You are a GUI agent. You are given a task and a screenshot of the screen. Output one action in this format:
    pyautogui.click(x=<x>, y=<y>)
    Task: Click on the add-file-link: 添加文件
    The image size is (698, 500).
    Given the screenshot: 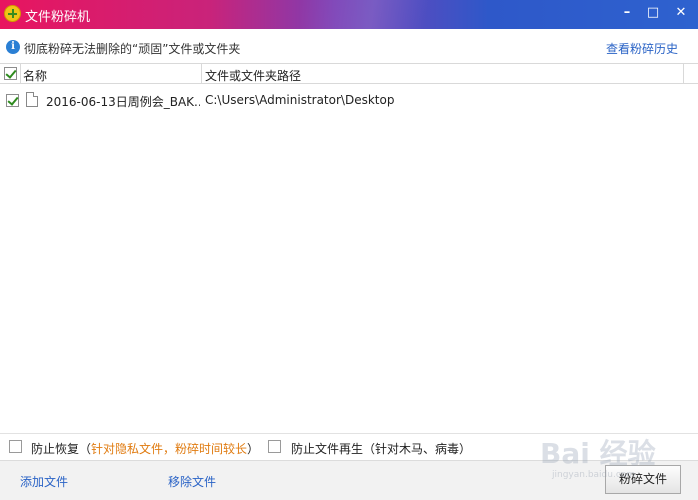 What is the action you would take?
    pyautogui.click(x=44, y=481)
    